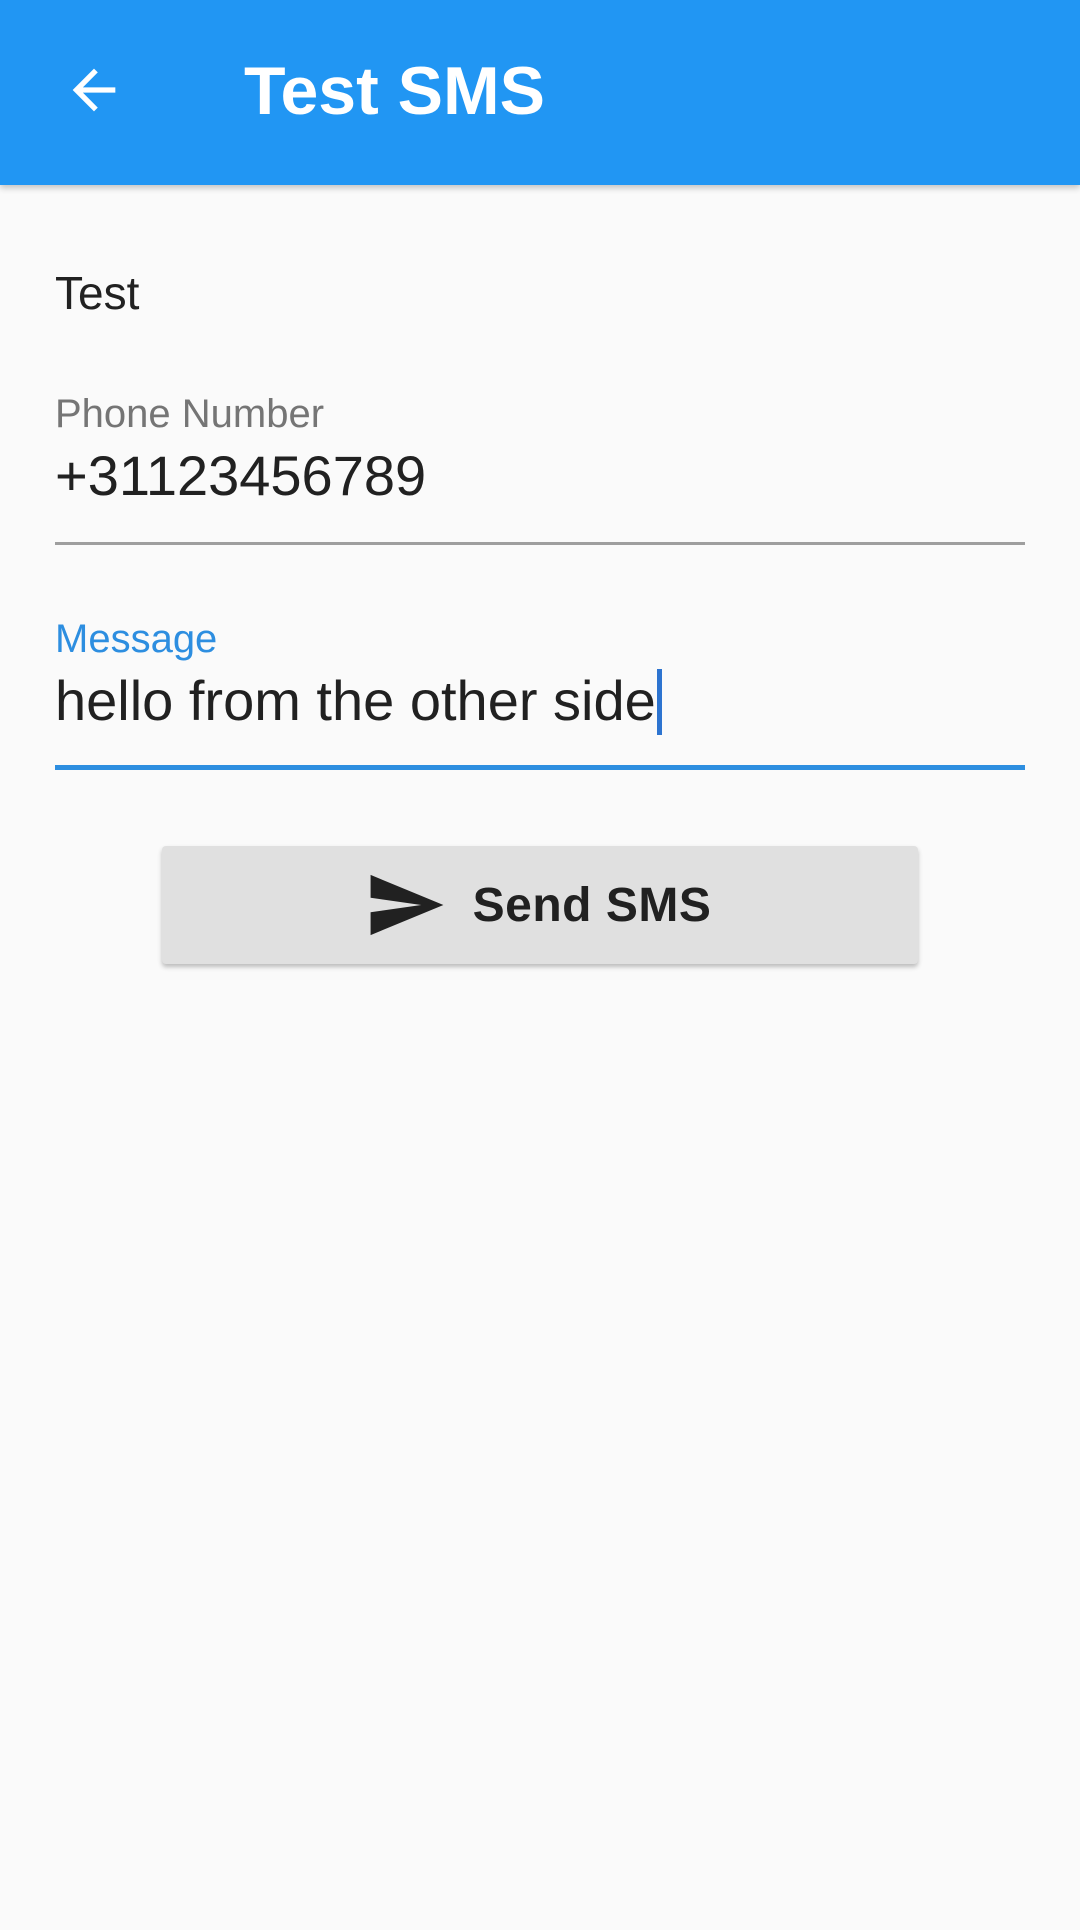  What do you see at coordinates (659, 702) in the screenshot?
I see `text-cursor` at bounding box center [659, 702].